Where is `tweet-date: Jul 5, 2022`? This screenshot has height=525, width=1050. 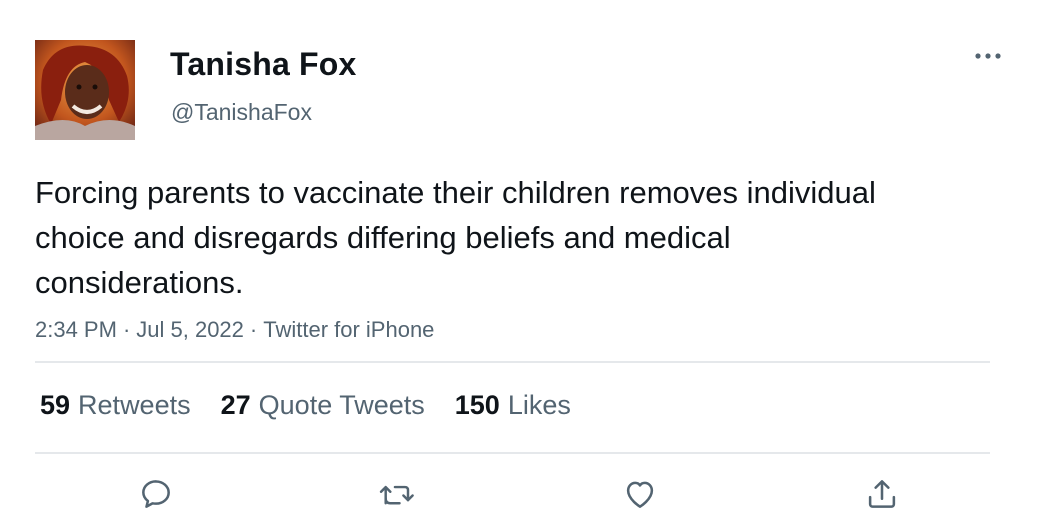 tweet-date: Jul 5, 2022 is located at coordinates (190, 329).